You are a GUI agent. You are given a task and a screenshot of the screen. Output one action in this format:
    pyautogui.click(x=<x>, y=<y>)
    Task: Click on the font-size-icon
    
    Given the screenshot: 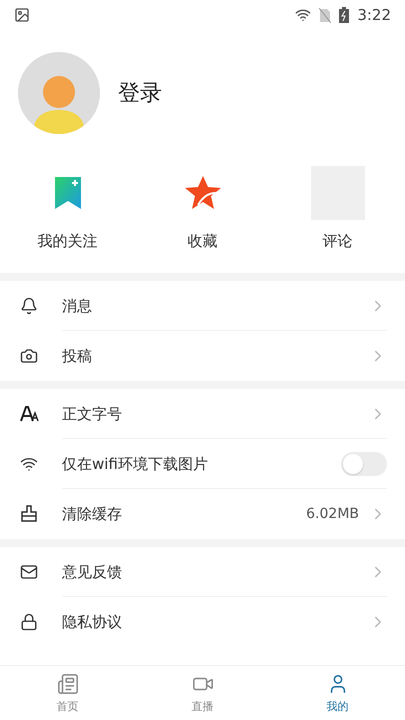 What is the action you would take?
    pyautogui.click(x=30, y=414)
    